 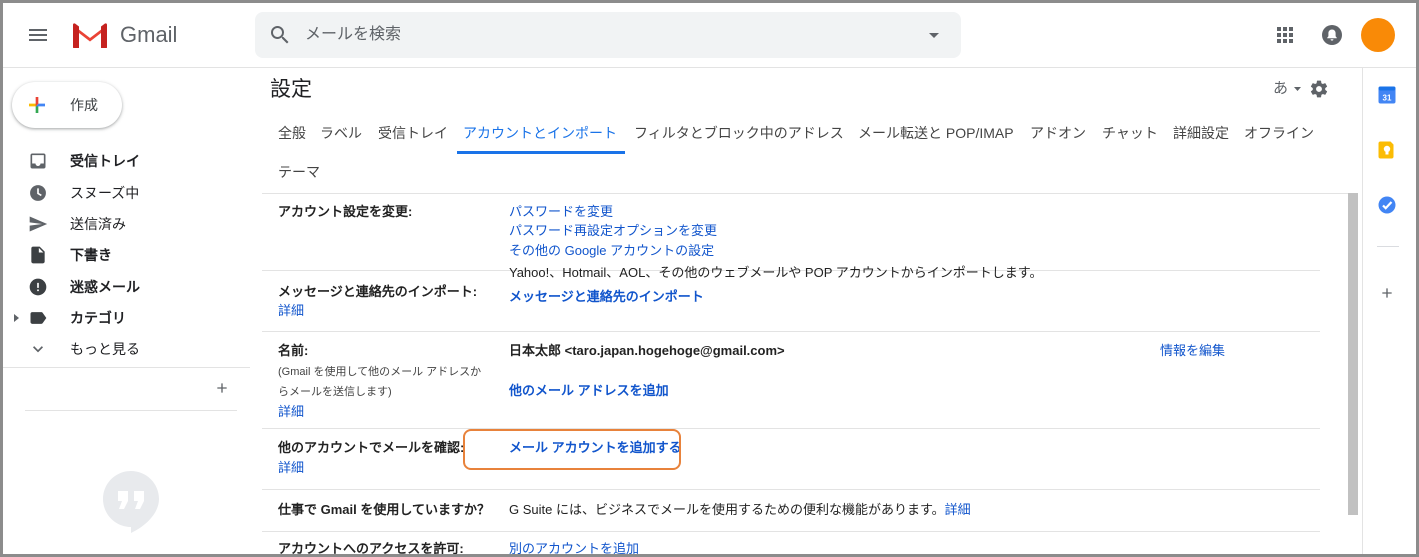 What do you see at coordinates (561, 212) in the screenshot?
I see `change-password-link: パスワードを変更` at bounding box center [561, 212].